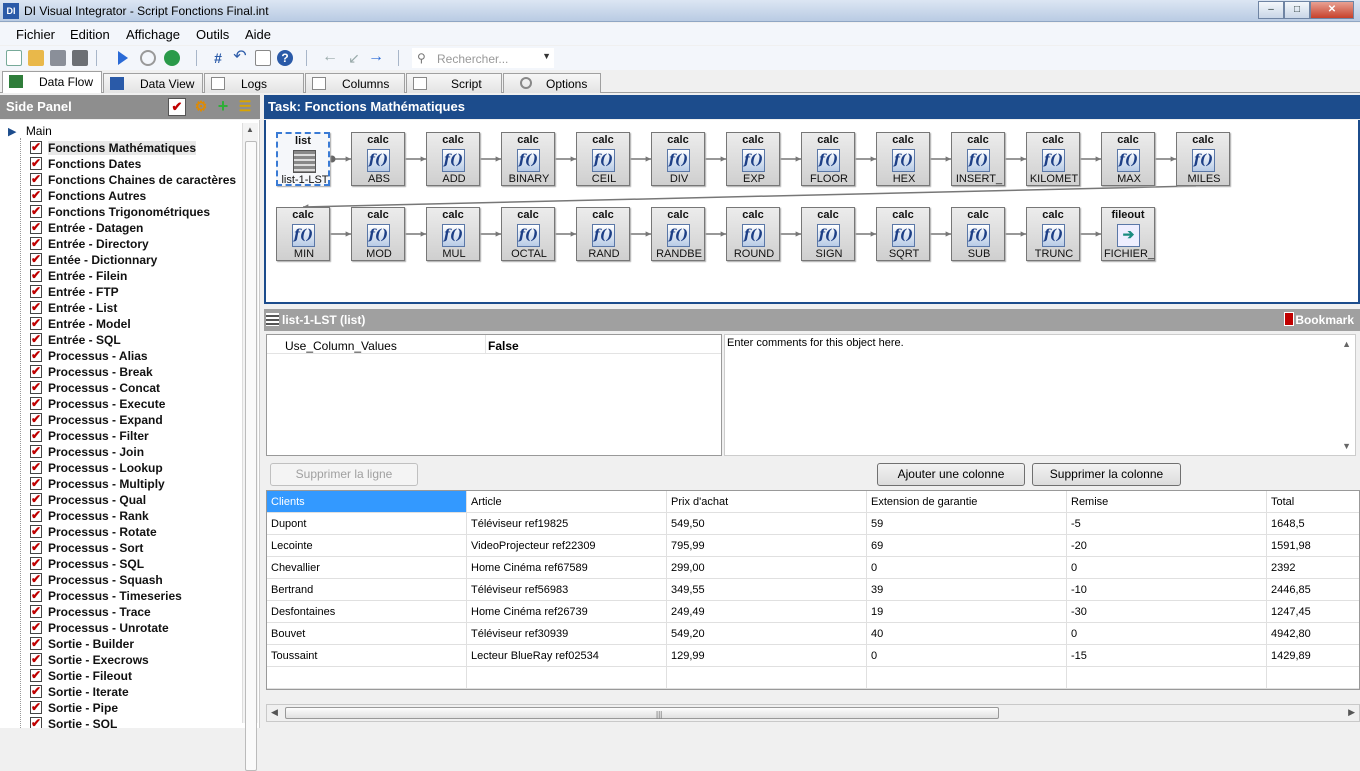 The width and height of the screenshot is (1360, 771). I want to click on scroll-thumb: |||, so click(642, 713).